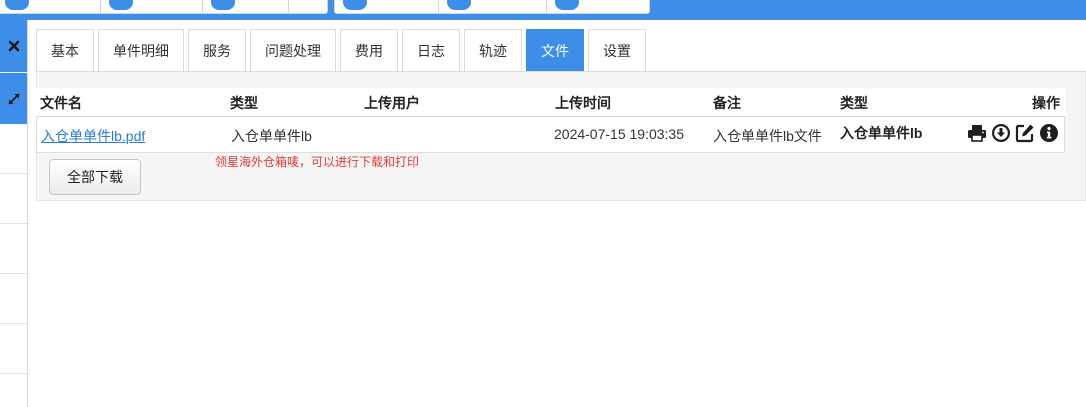 The height and width of the screenshot is (407, 1086). Describe the element at coordinates (141, 50) in the screenshot. I see `tab-item-details: 单件明细` at that location.